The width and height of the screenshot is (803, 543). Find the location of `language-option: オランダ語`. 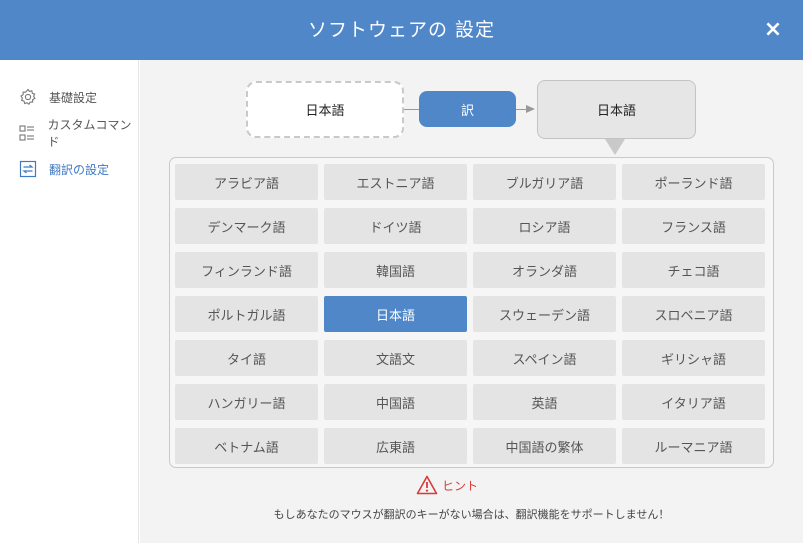

language-option: オランダ語 is located at coordinates (544, 270).